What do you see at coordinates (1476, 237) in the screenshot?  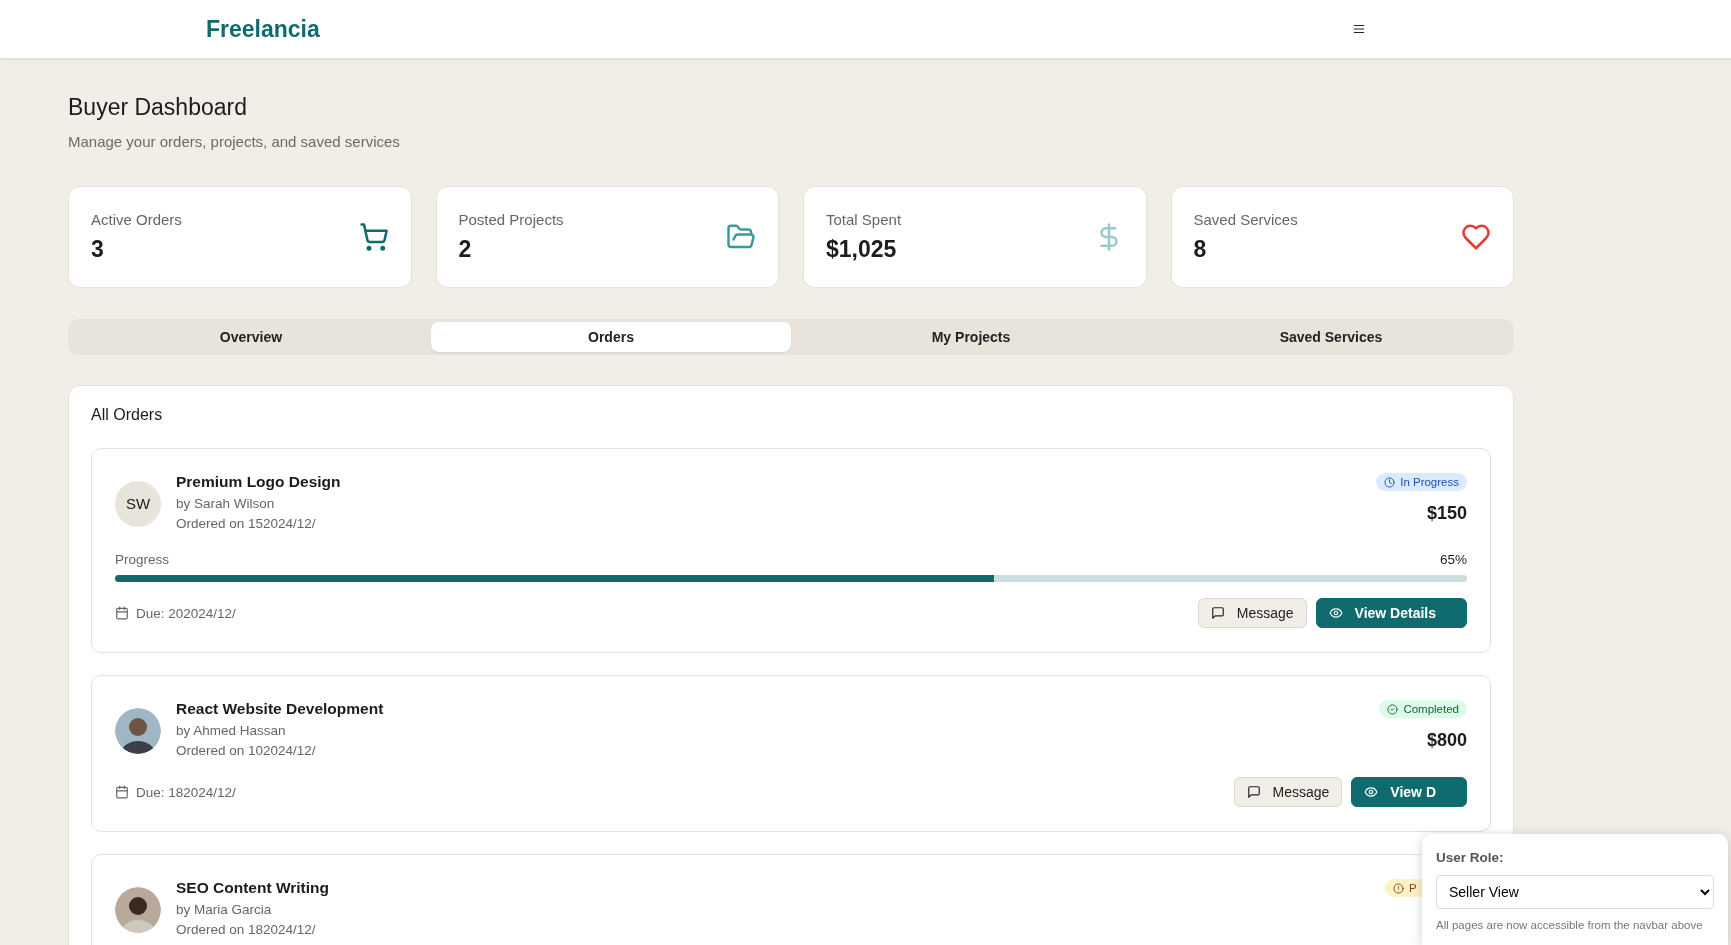 I see `heart-icon` at bounding box center [1476, 237].